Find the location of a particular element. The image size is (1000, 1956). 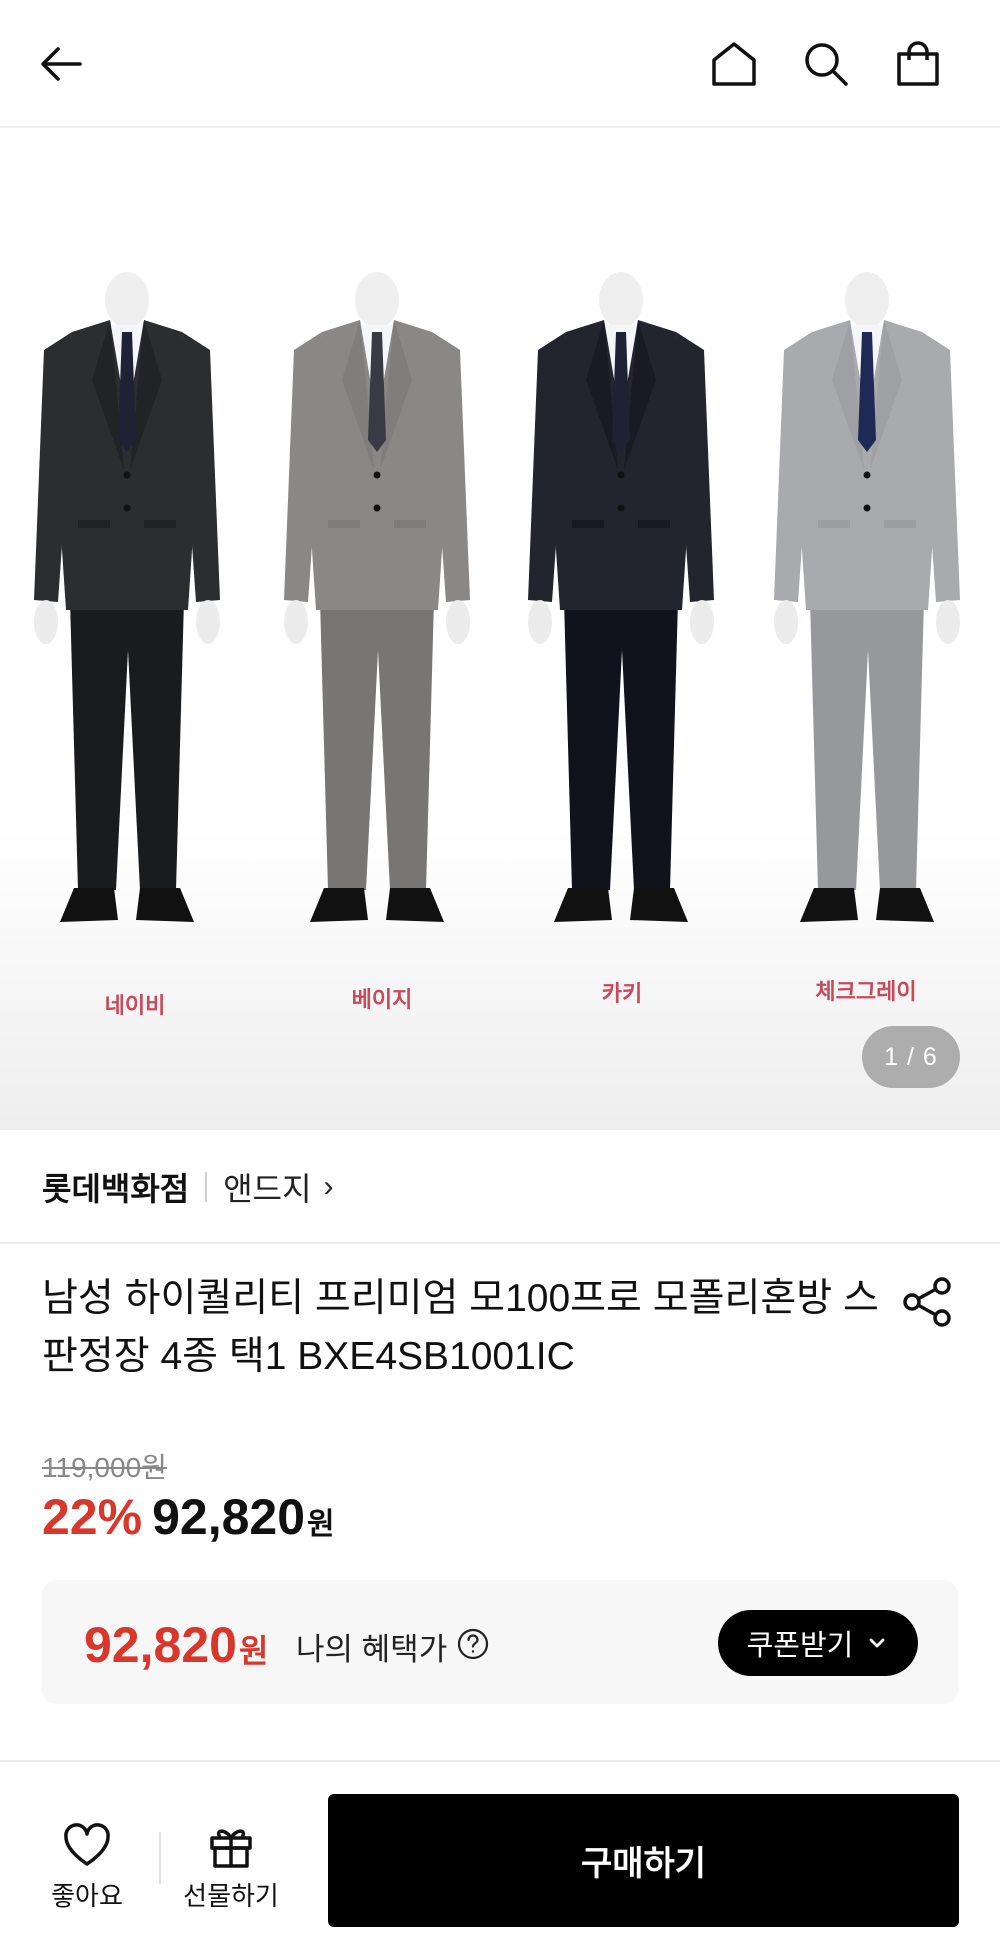

benefit-label: 나의 혜택가 is located at coordinates (372, 1649).